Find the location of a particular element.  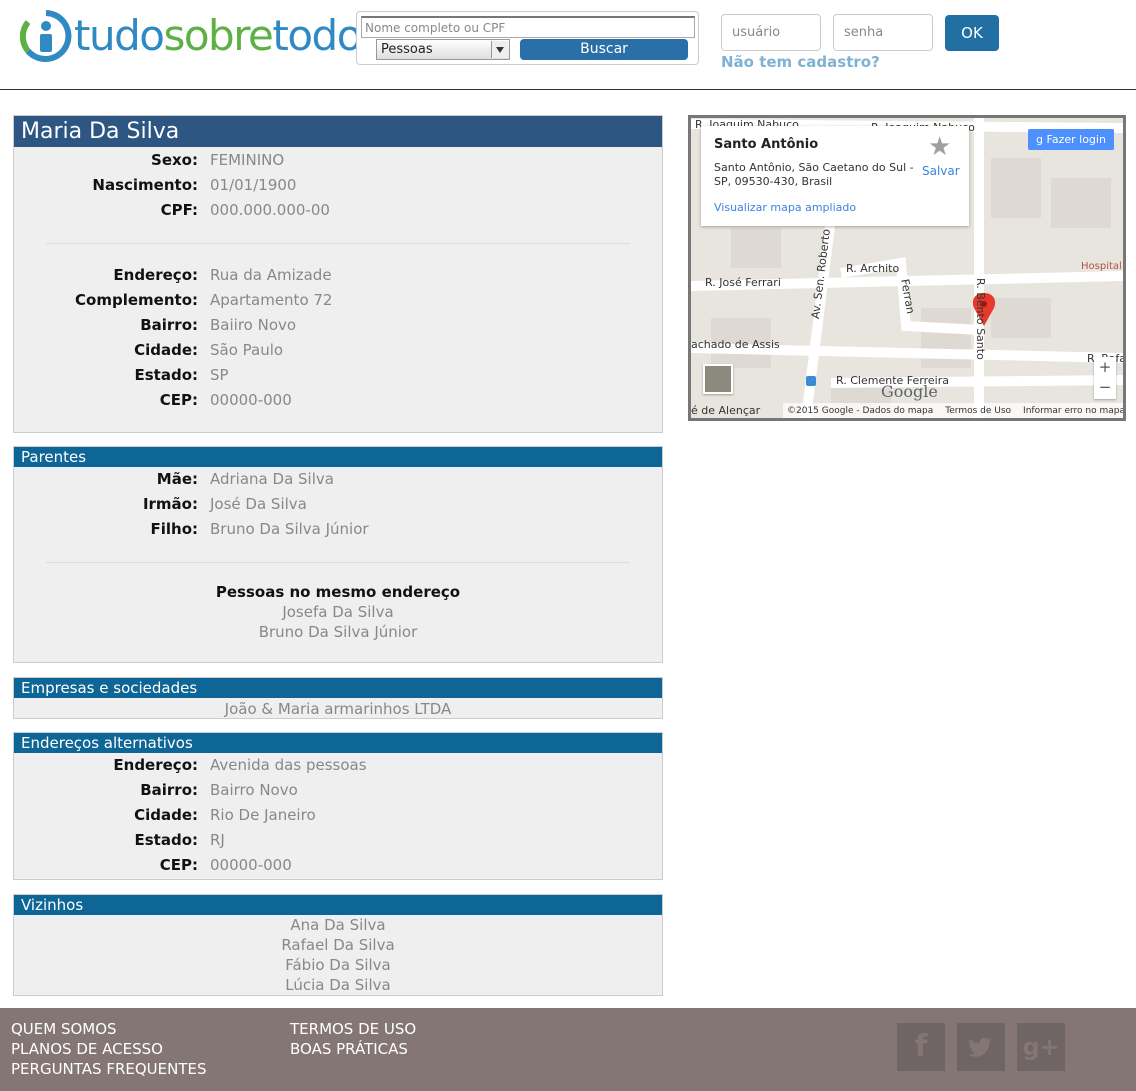

field-value: Rua da Amizade is located at coordinates (271, 275).